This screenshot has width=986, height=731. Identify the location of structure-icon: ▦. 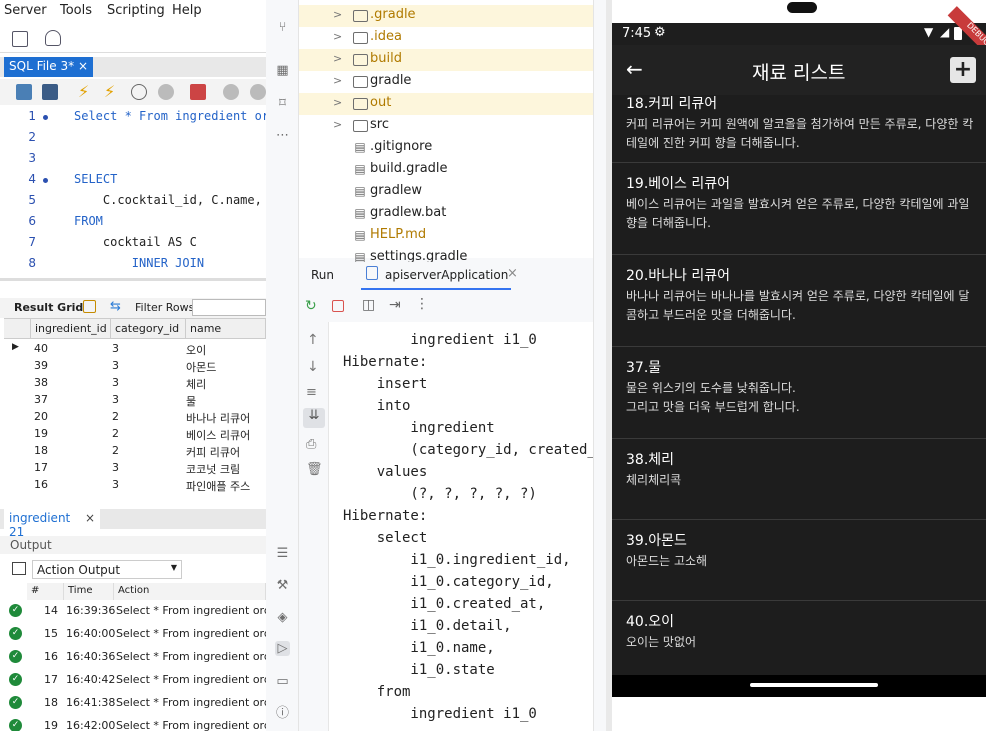
(282, 70).